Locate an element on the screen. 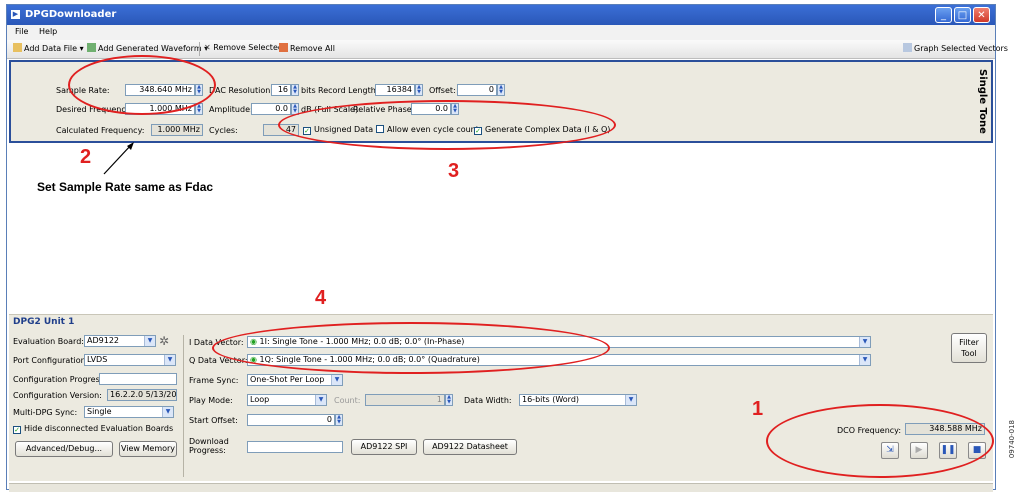 The width and height of the screenshot is (1024, 498). panel-divider is located at coordinates (183, 406).